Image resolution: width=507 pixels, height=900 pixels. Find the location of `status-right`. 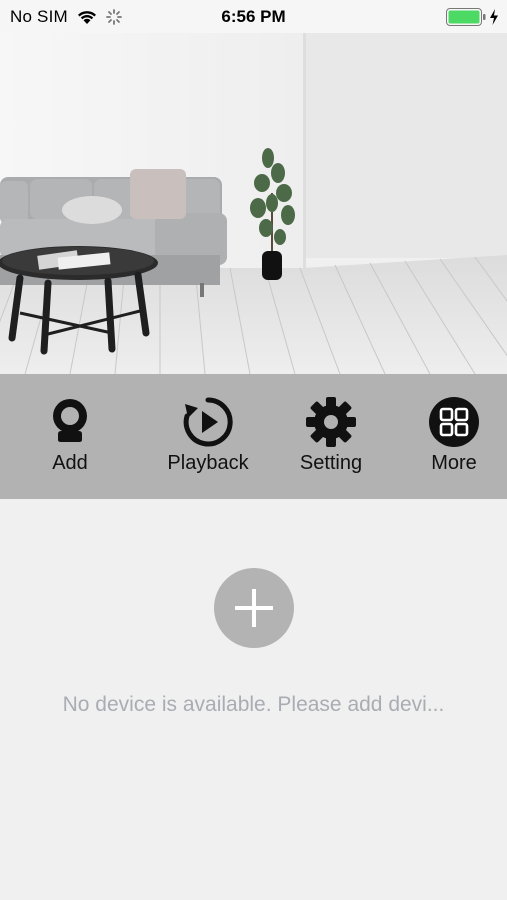

status-right is located at coordinates (472, 17).